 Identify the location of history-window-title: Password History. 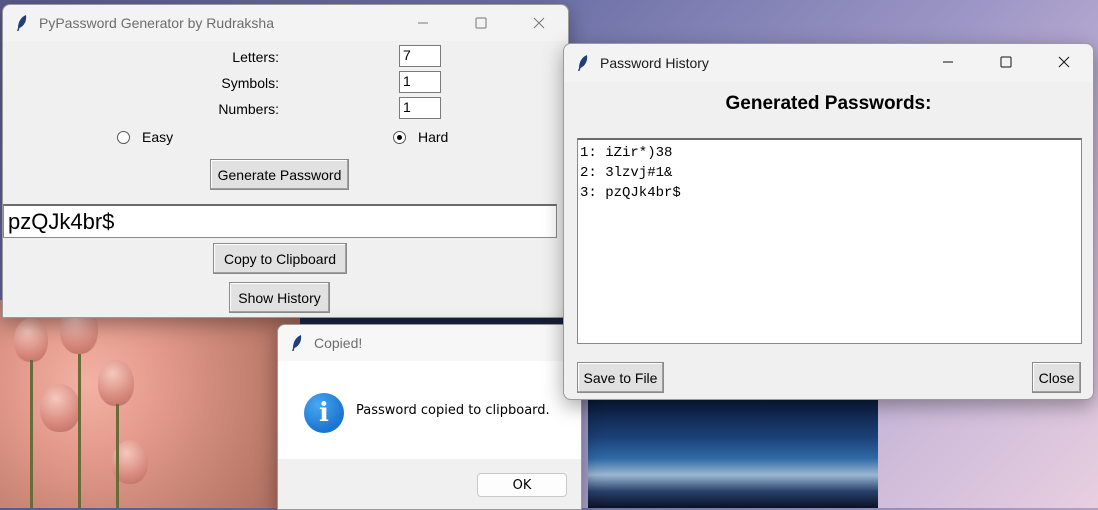
(654, 63).